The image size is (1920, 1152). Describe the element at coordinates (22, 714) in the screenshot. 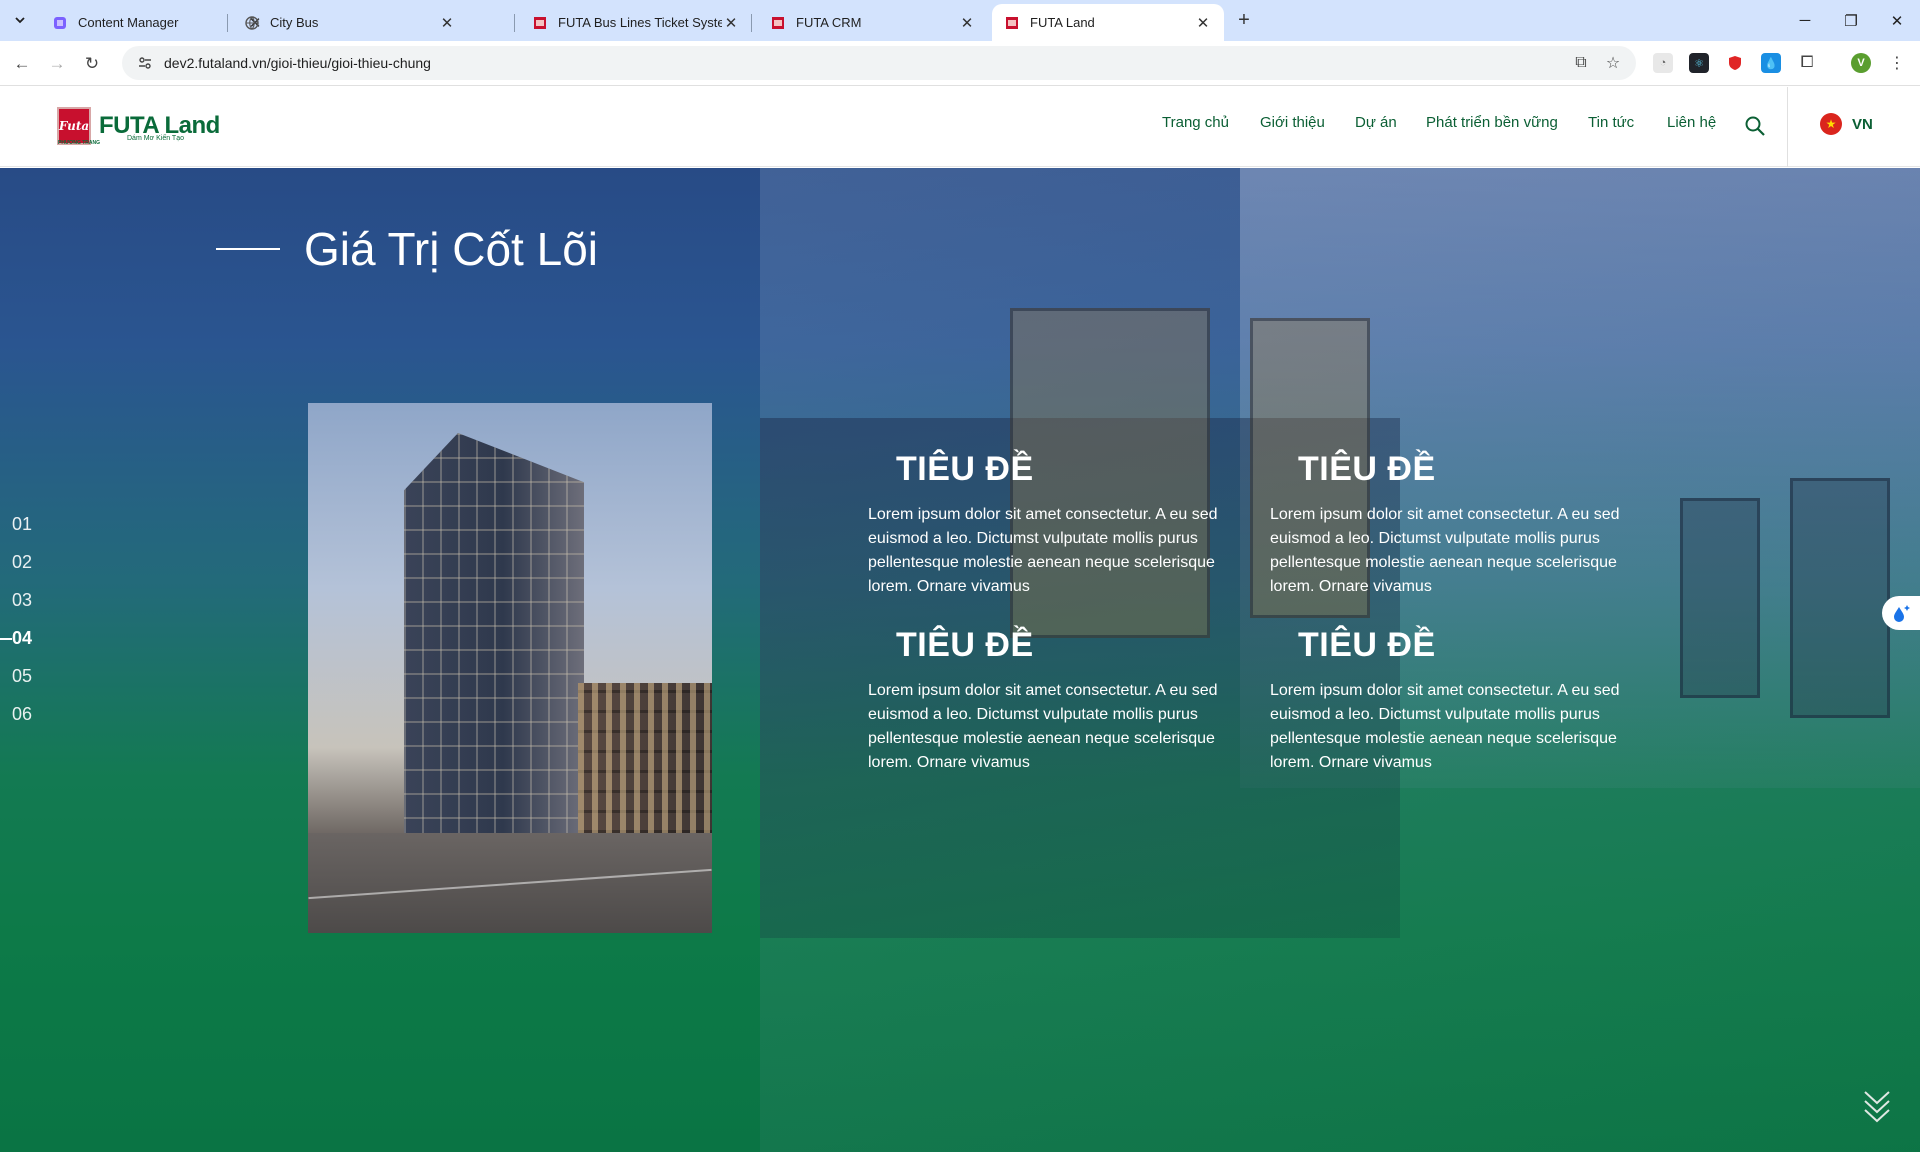

I see `step-item: 06` at that location.